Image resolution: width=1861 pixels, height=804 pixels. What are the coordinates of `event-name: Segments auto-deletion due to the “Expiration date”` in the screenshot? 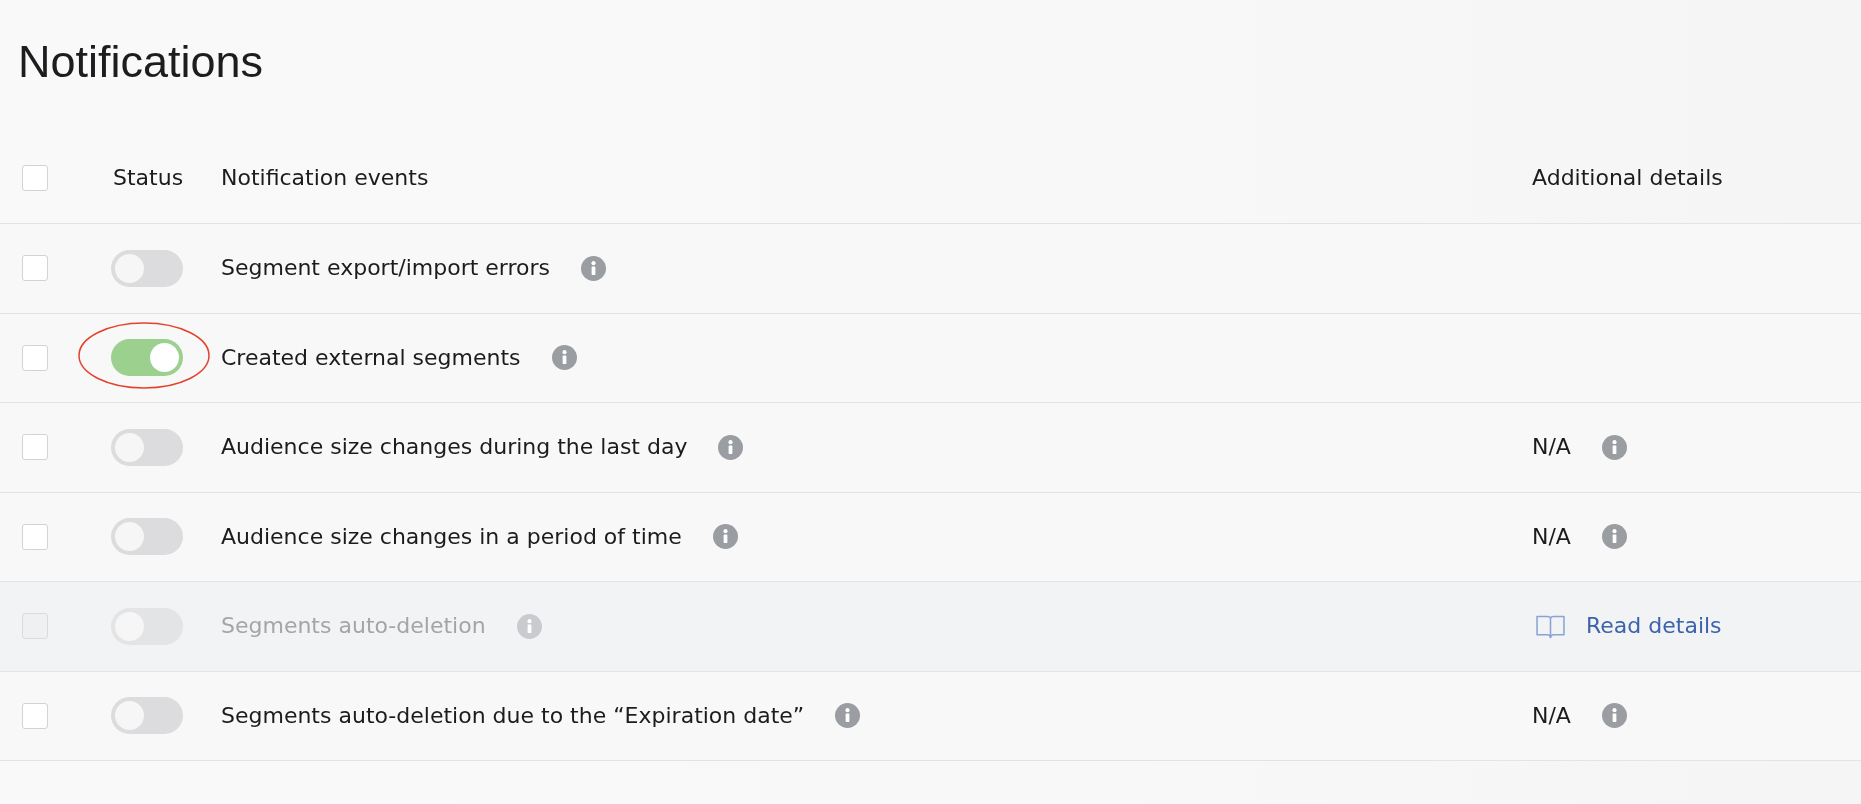 It's located at (513, 715).